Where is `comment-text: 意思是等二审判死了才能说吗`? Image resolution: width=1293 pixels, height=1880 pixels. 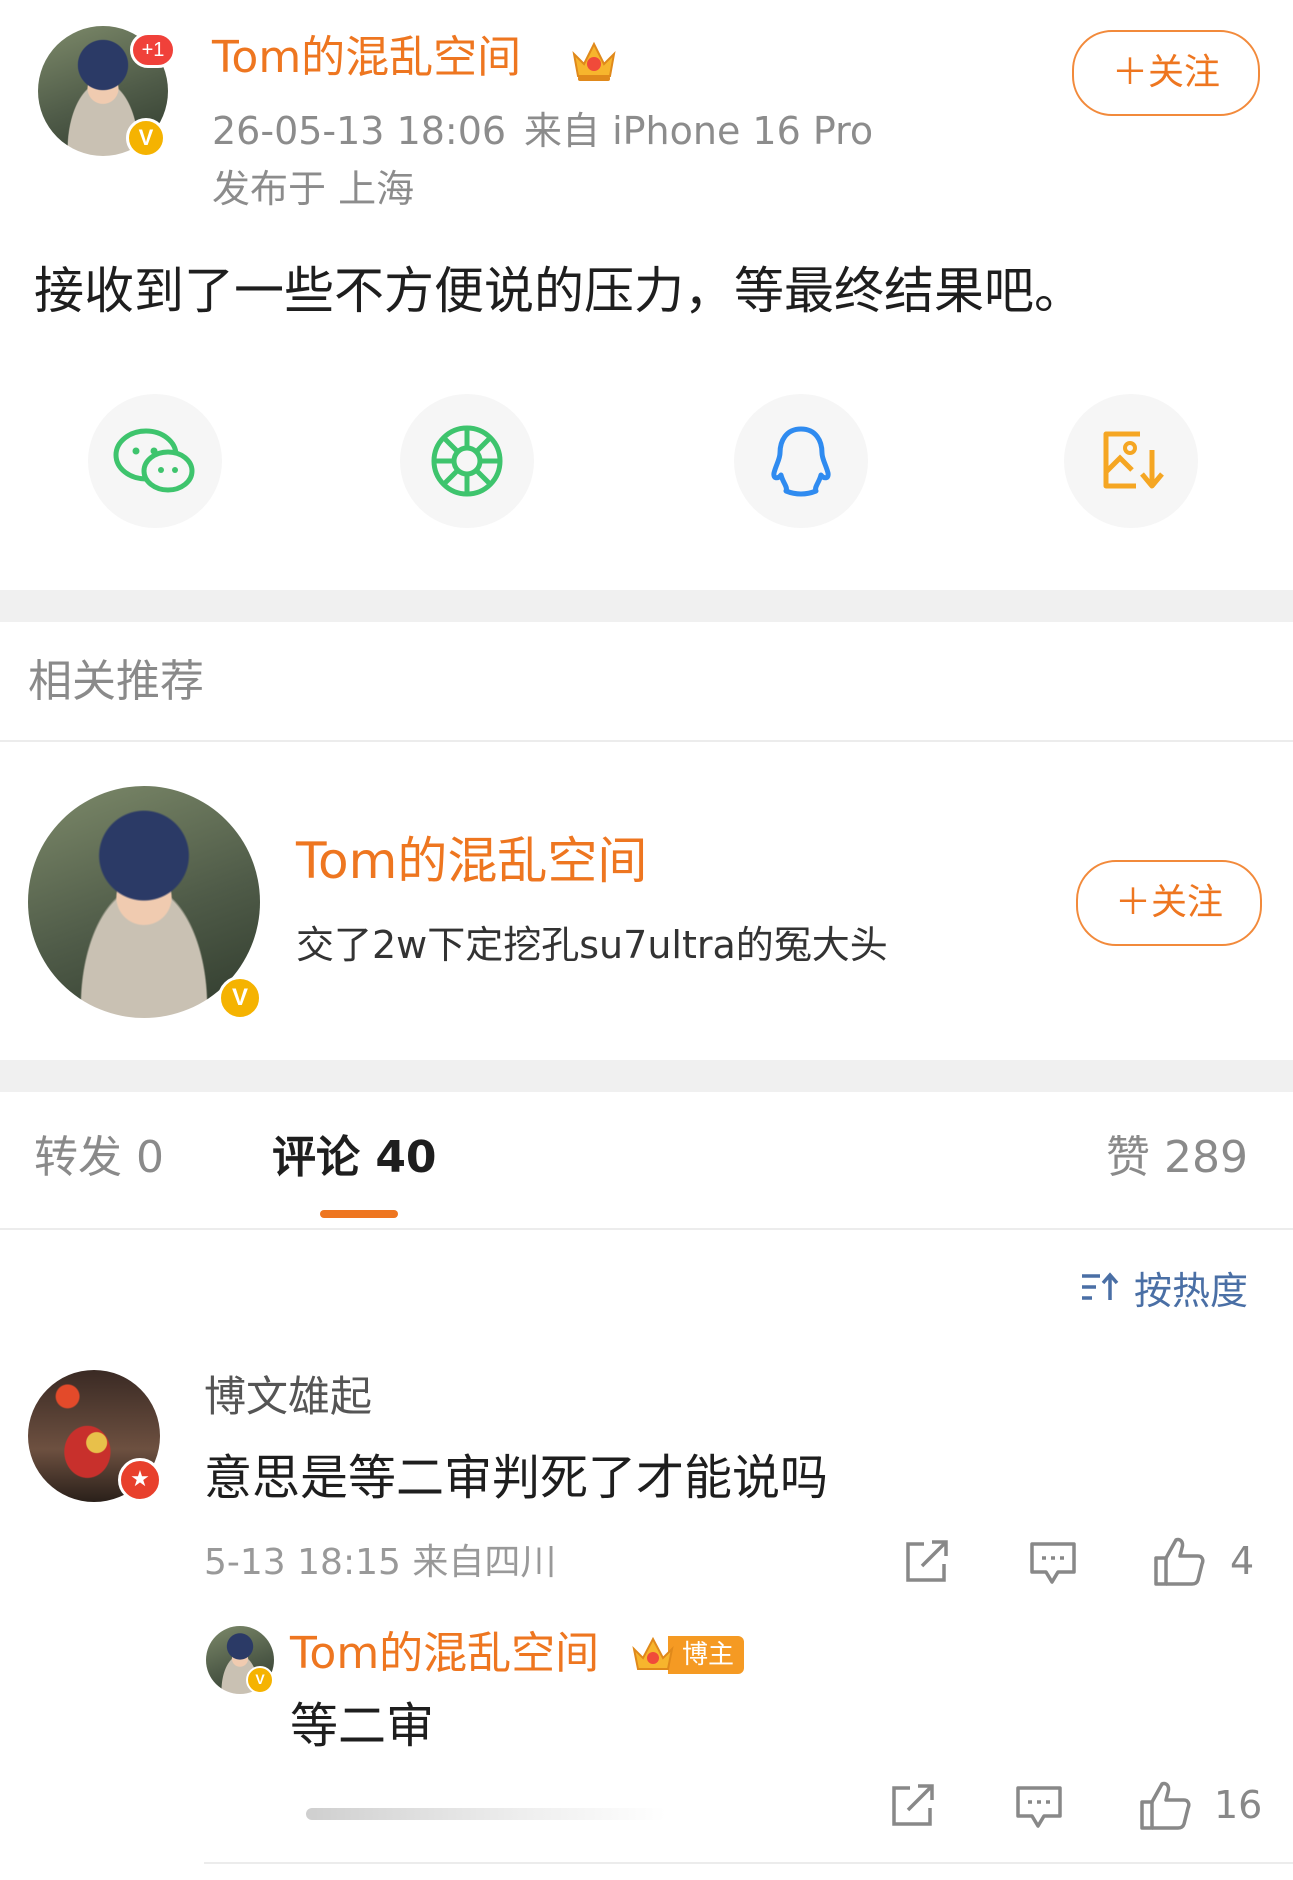
comment-text: 意思是等二审判死了才能说吗 is located at coordinates (516, 1478).